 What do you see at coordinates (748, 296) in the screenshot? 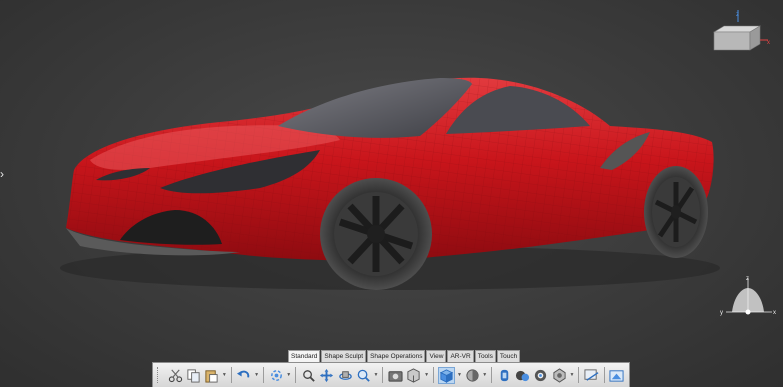
I see `axis-triad-icon: z y x` at bounding box center [748, 296].